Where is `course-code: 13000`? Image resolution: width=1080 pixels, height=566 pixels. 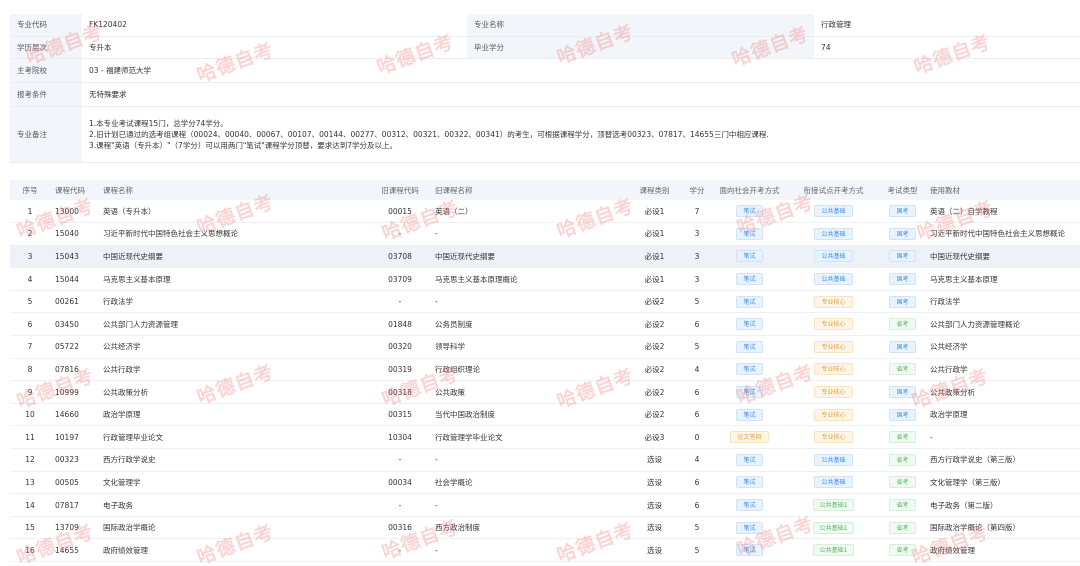 course-code: 13000 is located at coordinates (74, 212).